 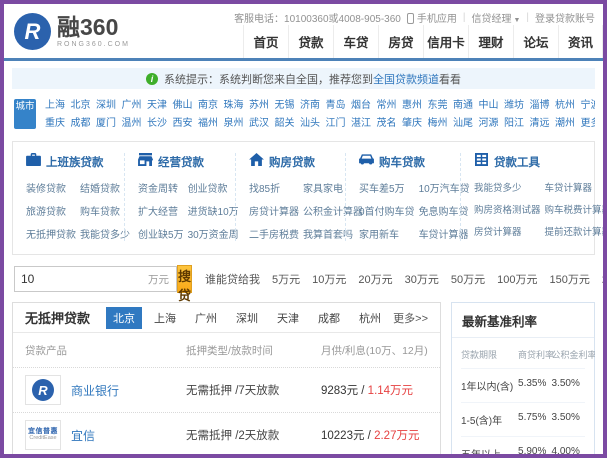 What do you see at coordinates (375, 279) in the screenshot?
I see `amount-link: 20万元` at bounding box center [375, 279].